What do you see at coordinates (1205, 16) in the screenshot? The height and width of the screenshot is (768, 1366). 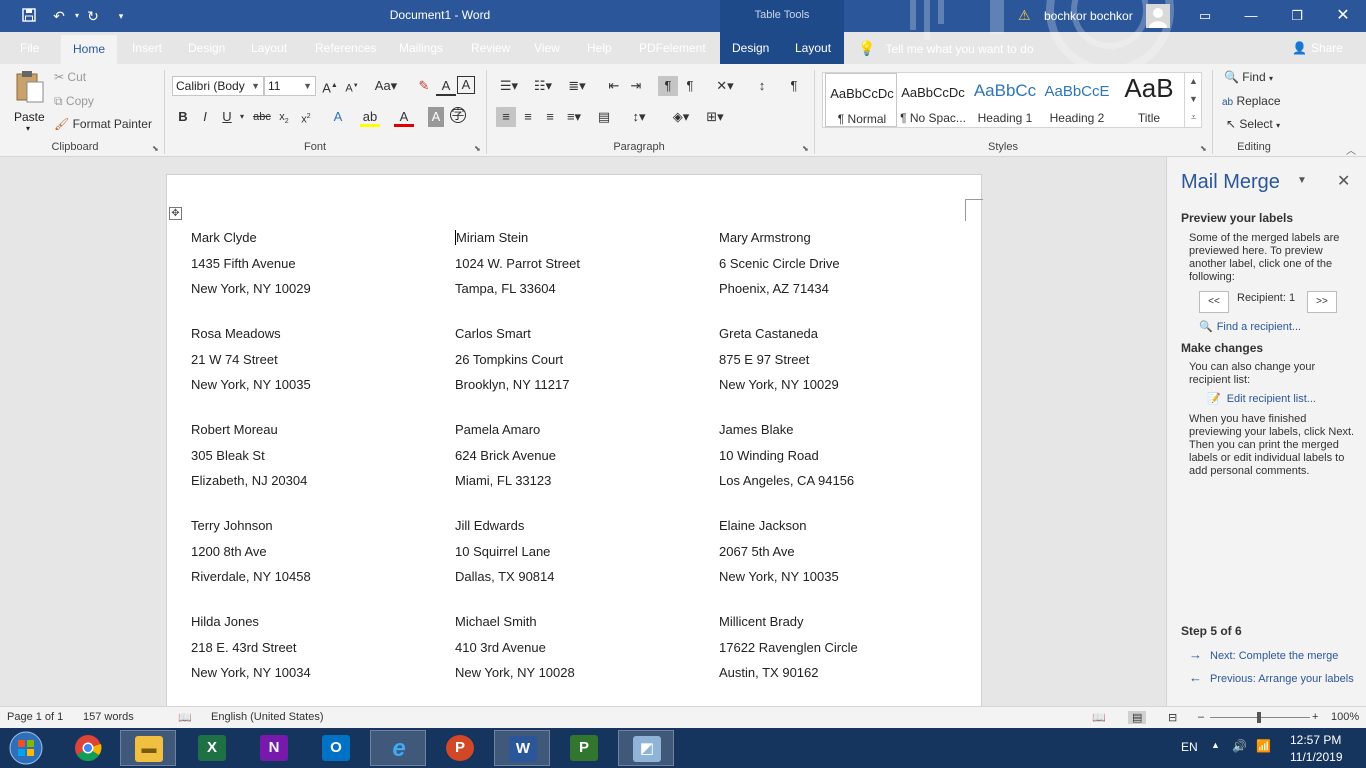 I see `ribbon-display-options-icon: ▭` at bounding box center [1205, 16].